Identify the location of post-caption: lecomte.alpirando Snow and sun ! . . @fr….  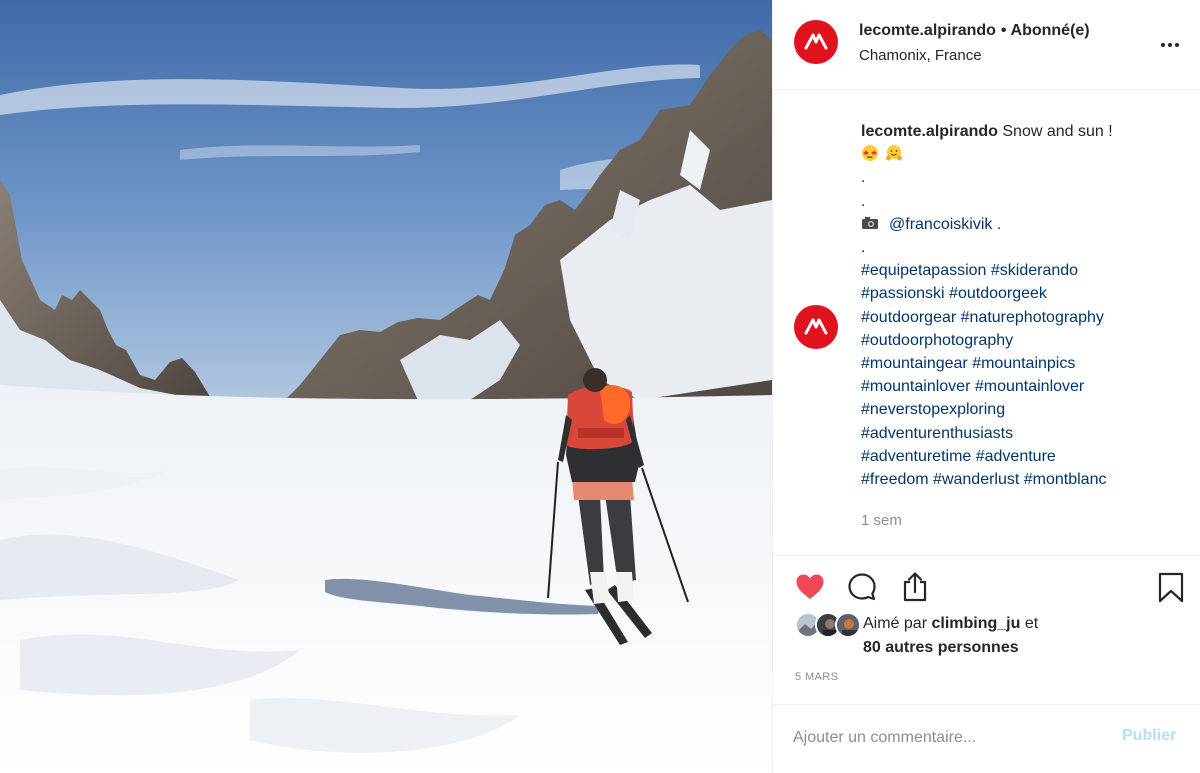
(1021, 305).